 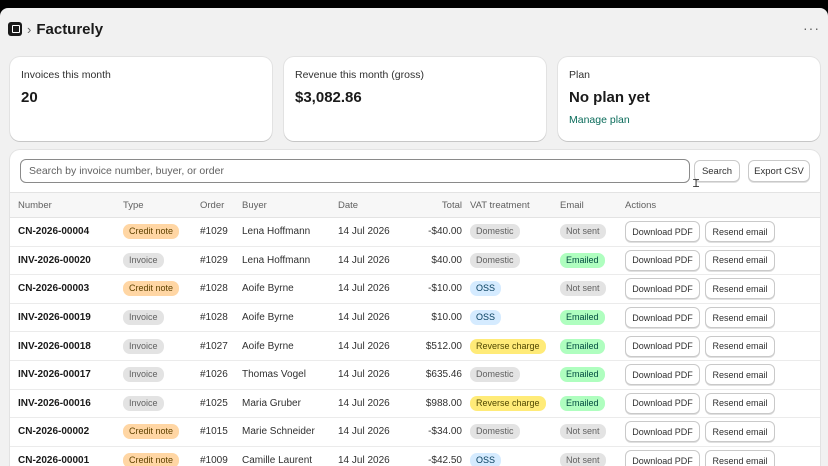 What do you see at coordinates (355, 171) in the screenshot?
I see `search-input` at bounding box center [355, 171].